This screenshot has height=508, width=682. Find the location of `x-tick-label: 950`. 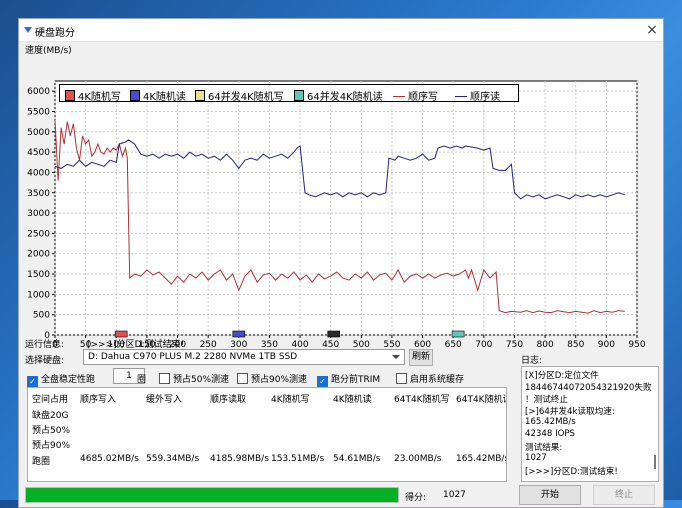

x-tick-label: 950 is located at coordinates (636, 345).